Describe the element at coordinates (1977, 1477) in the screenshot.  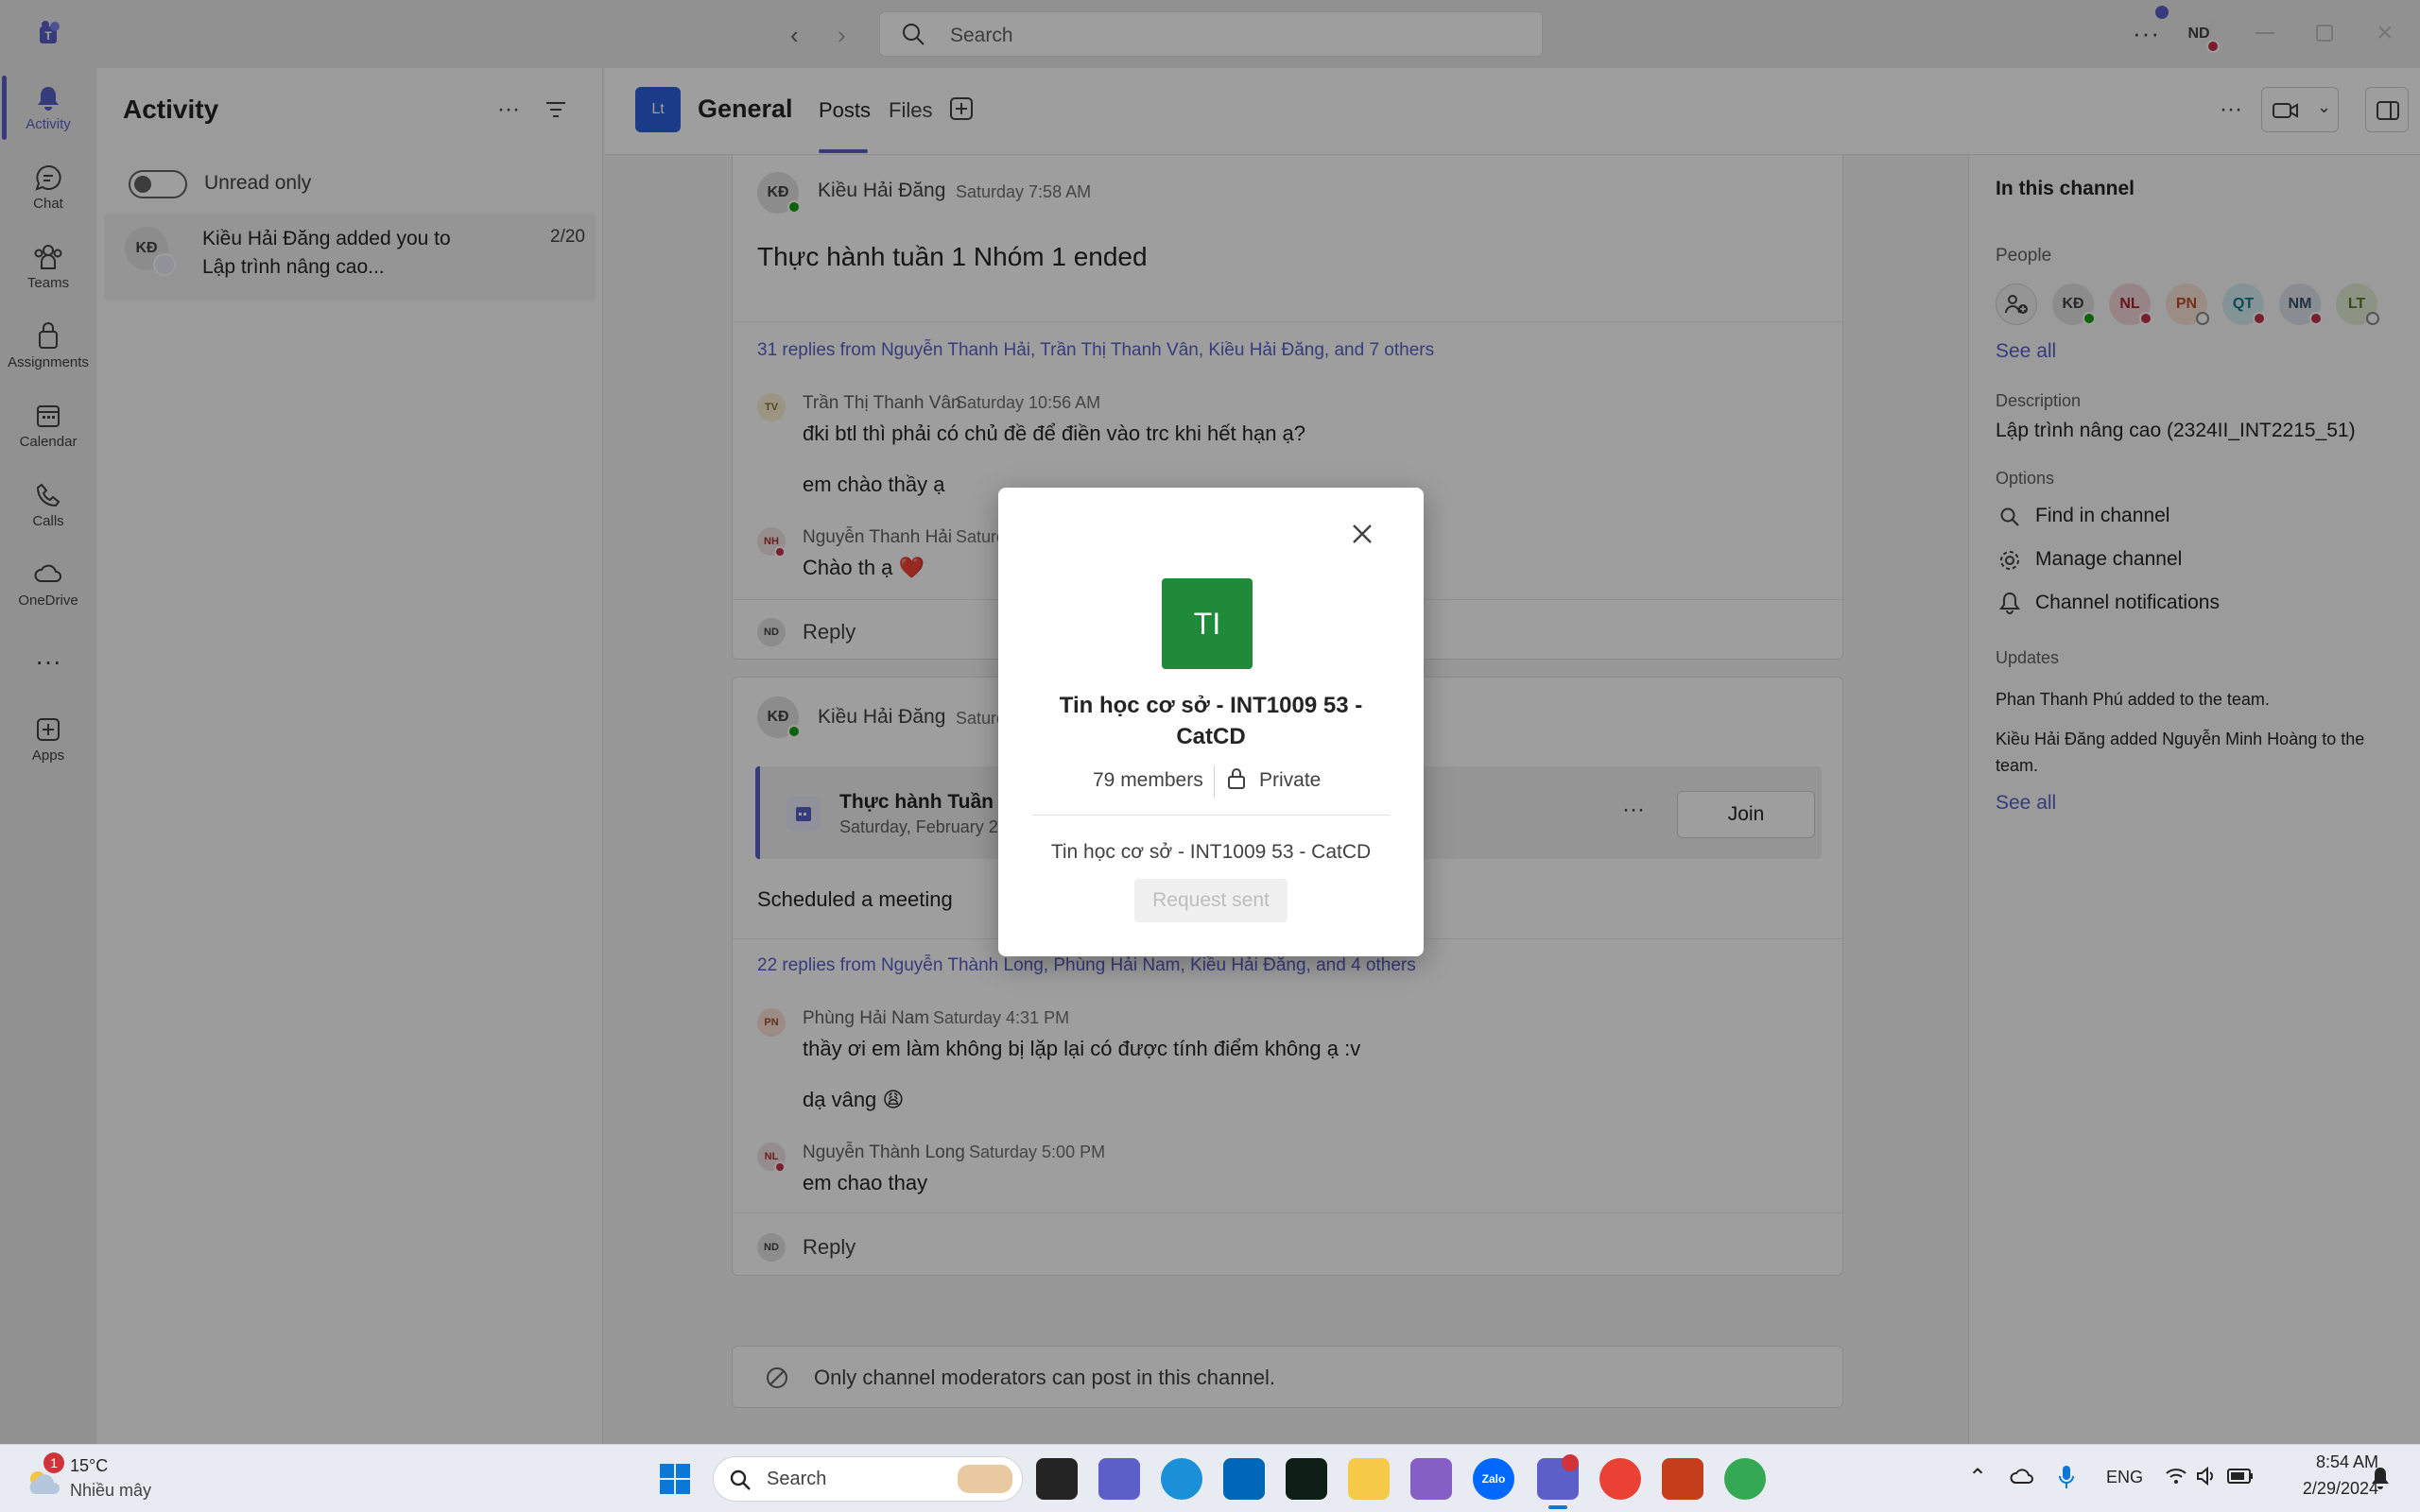
I see `chevron-up-icon: ⌃` at that location.